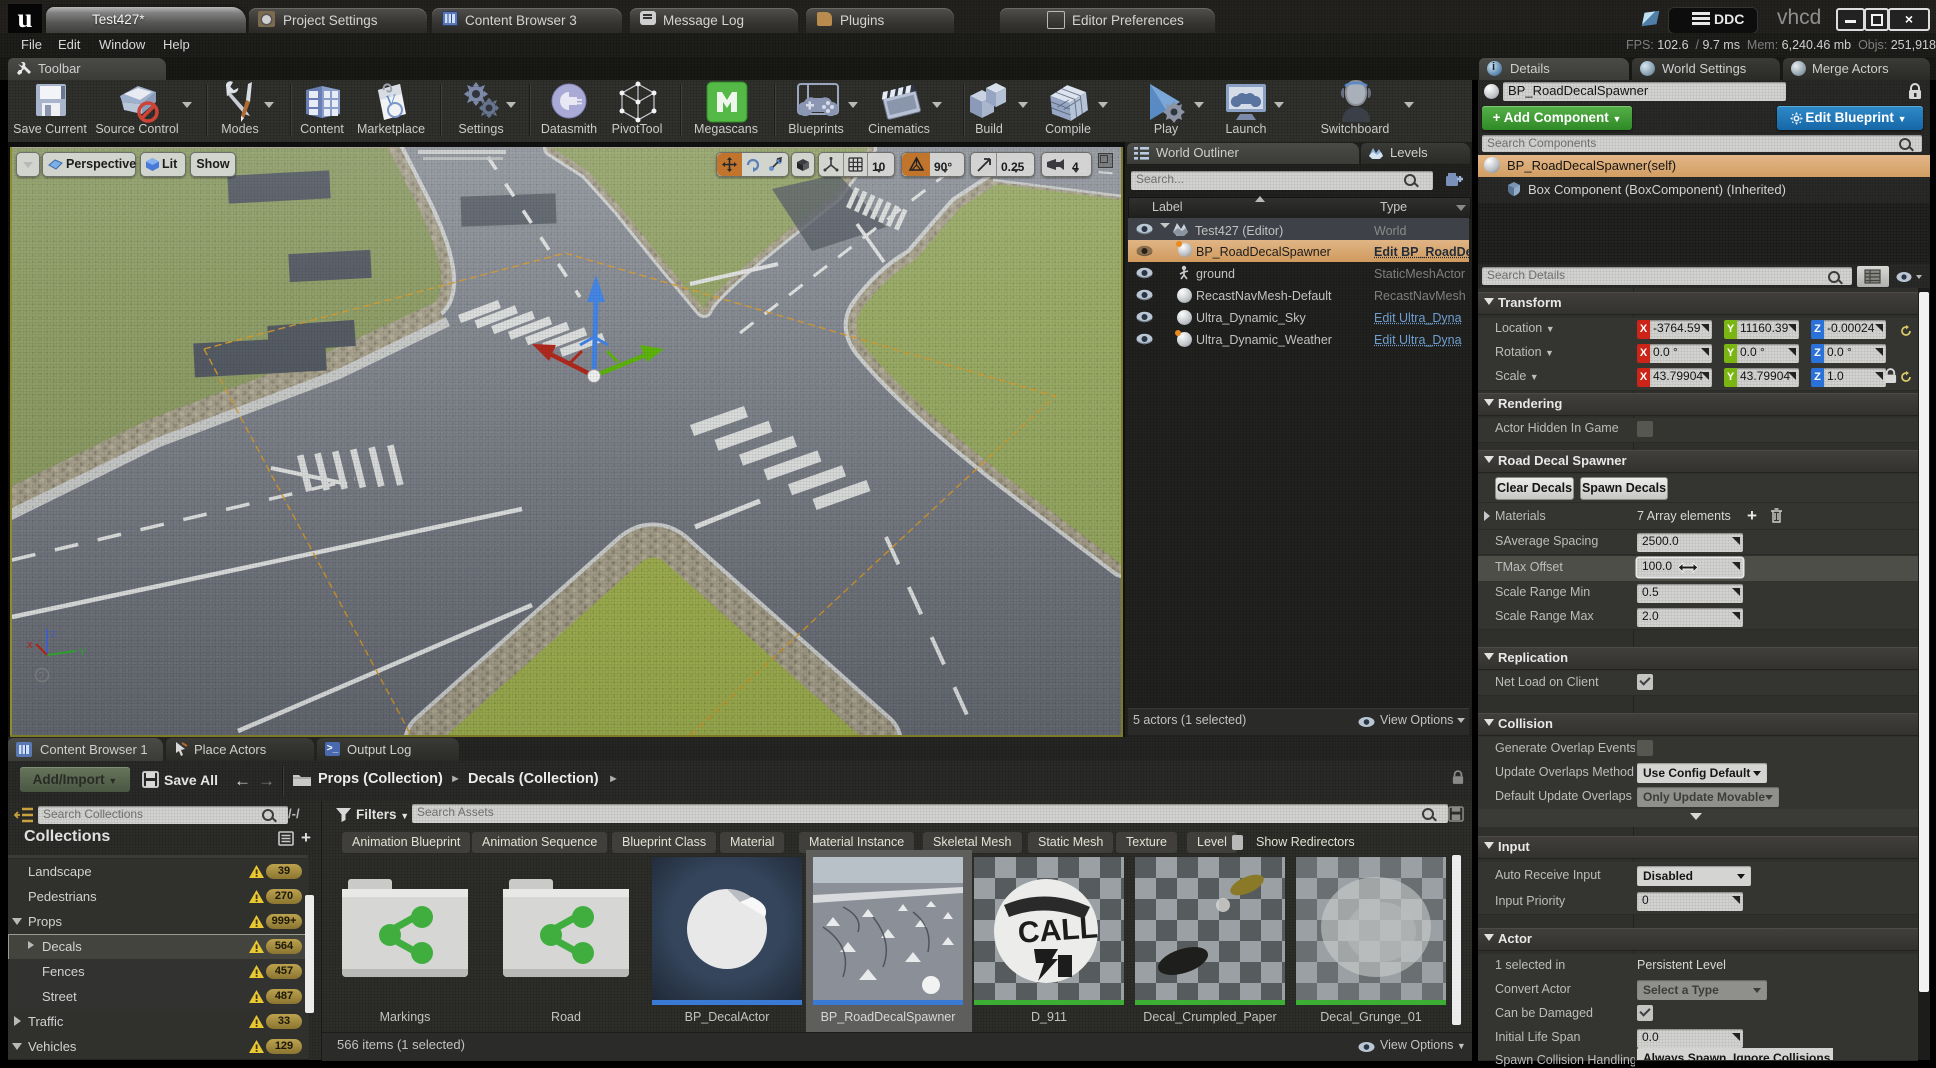 This screenshot has width=1936, height=1068. I want to click on svg-text: CALL, so click(1058, 930).